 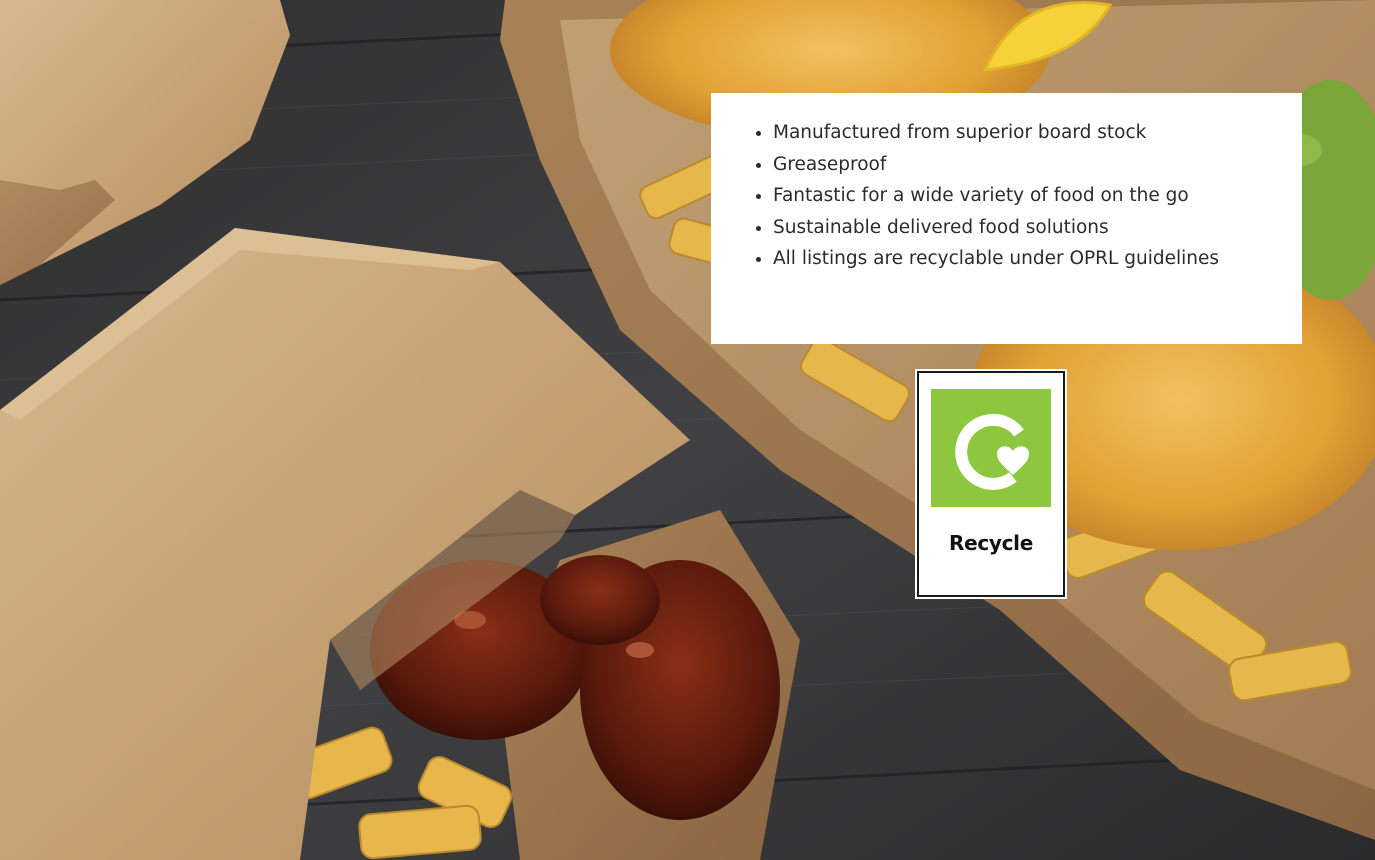 I want to click on recycle-badge: Recycle, so click(x=991, y=484).